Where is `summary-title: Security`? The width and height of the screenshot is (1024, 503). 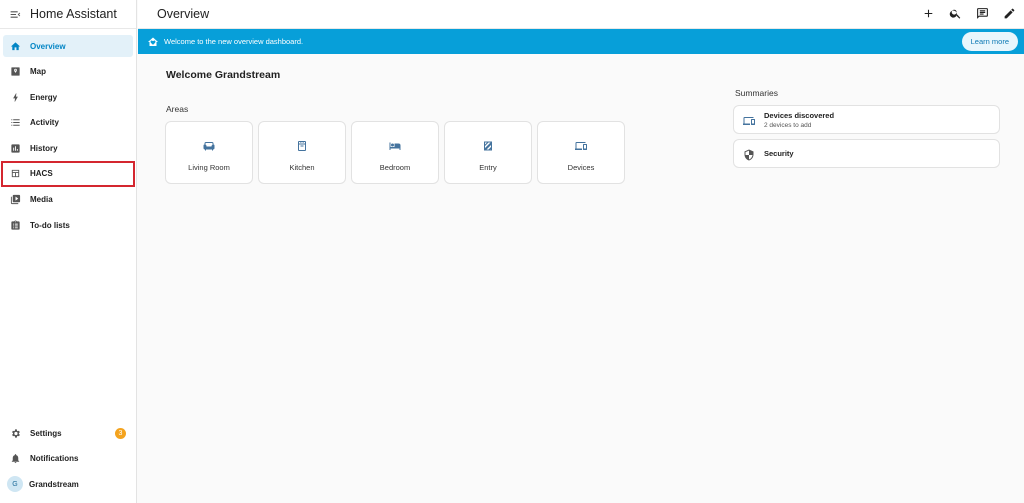
summary-title: Security is located at coordinates (779, 153).